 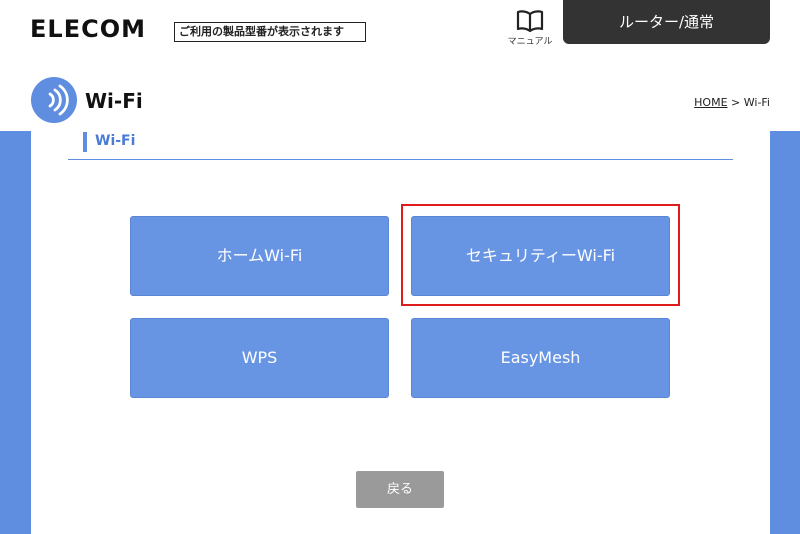 I want to click on back-button: 戻る, so click(x=400, y=489).